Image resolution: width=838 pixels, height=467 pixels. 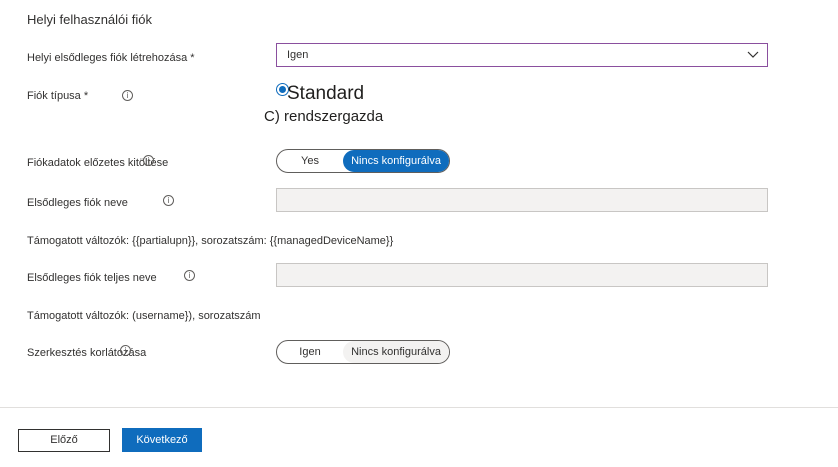 What do you see at coordinates (58, 96) in the screenshot?
I see `account-type-label: Fiók típusa *` at bounding box center [58, 96].